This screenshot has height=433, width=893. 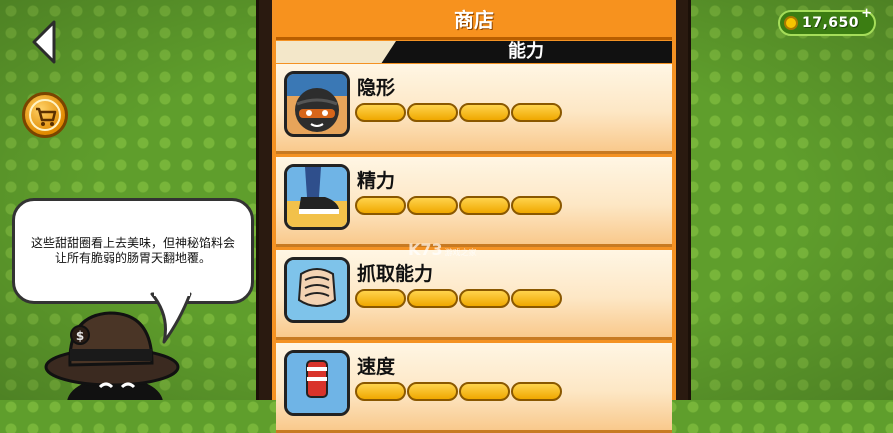 I want to click on ability-name: 精力, so click(x=376, y=181).